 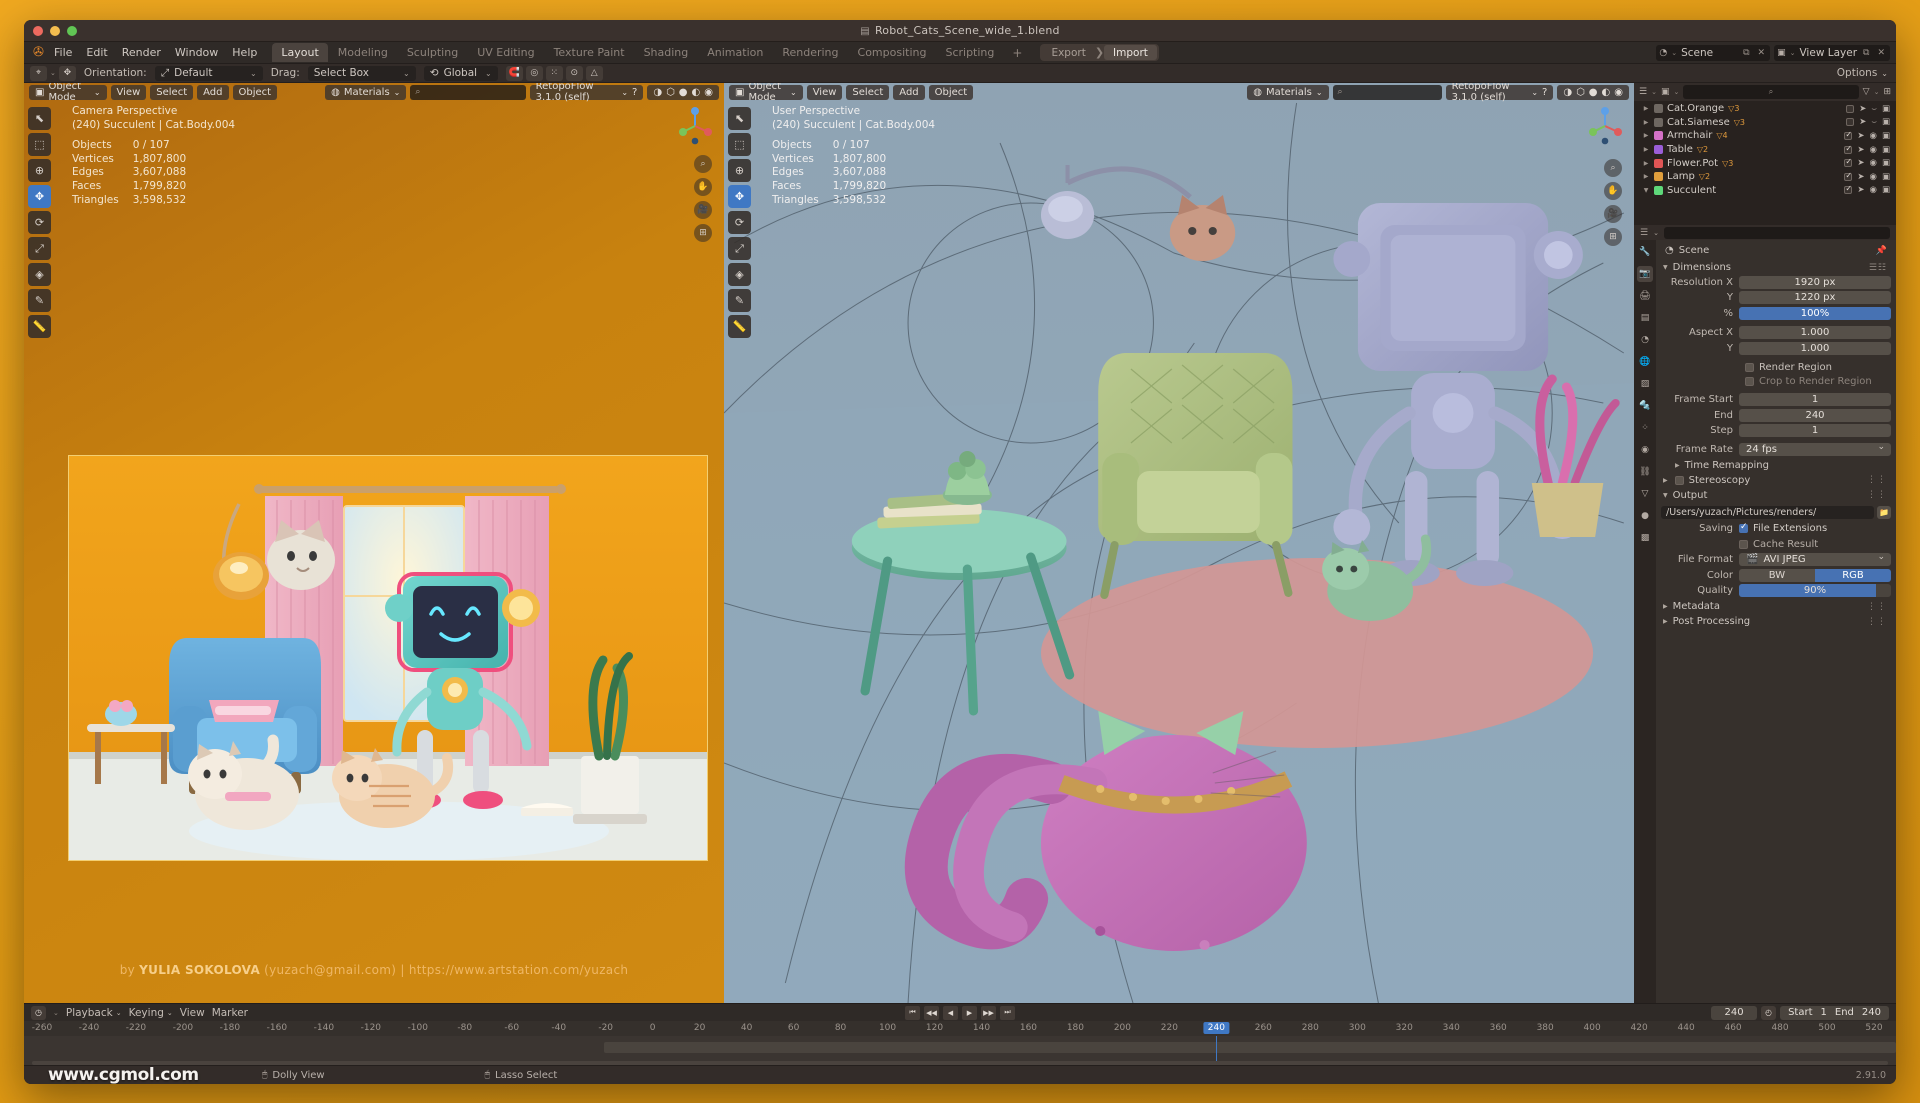 I want to click on tool-annotate: ✎, so click(x=39, y=300).